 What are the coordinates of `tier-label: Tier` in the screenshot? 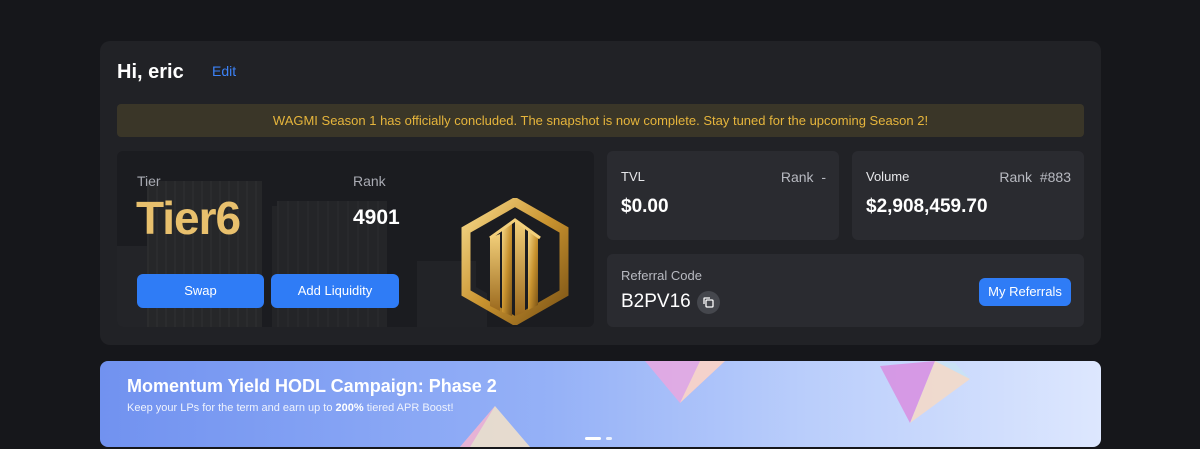 It's located at (149, 181).